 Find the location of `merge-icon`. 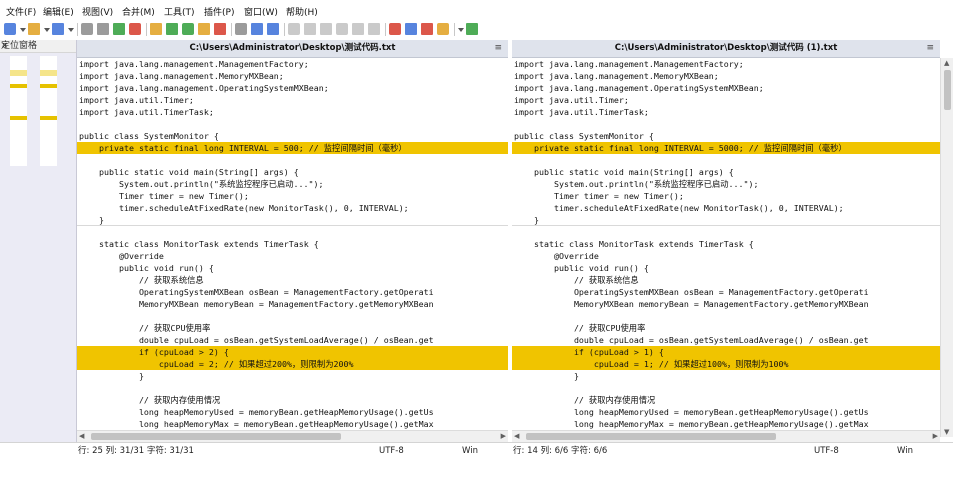

merge-icon is located at coordinates (172, 29).